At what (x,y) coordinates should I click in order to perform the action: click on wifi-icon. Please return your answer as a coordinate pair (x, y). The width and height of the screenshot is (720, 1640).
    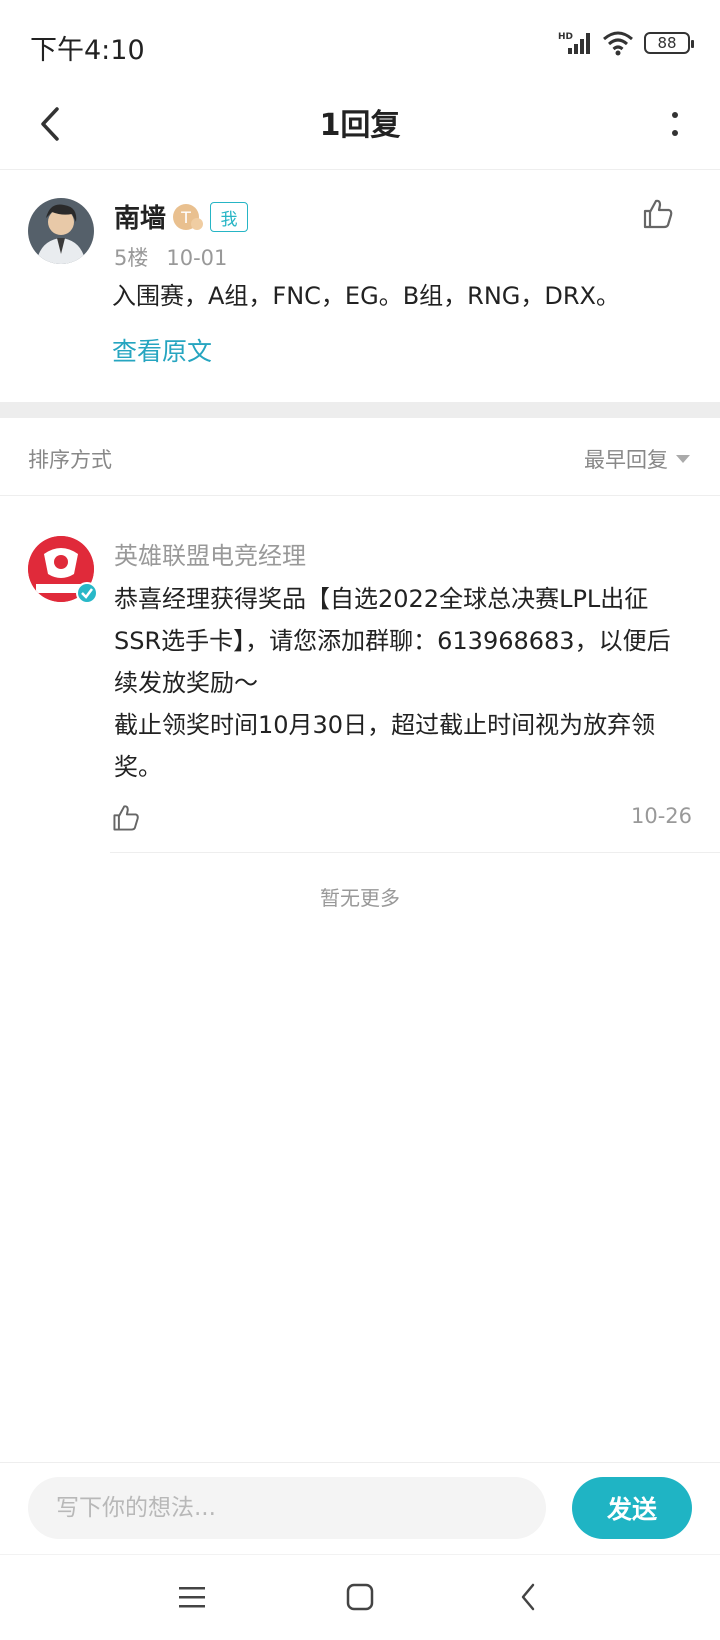
    Looking at the image, I should click on (618, 43).